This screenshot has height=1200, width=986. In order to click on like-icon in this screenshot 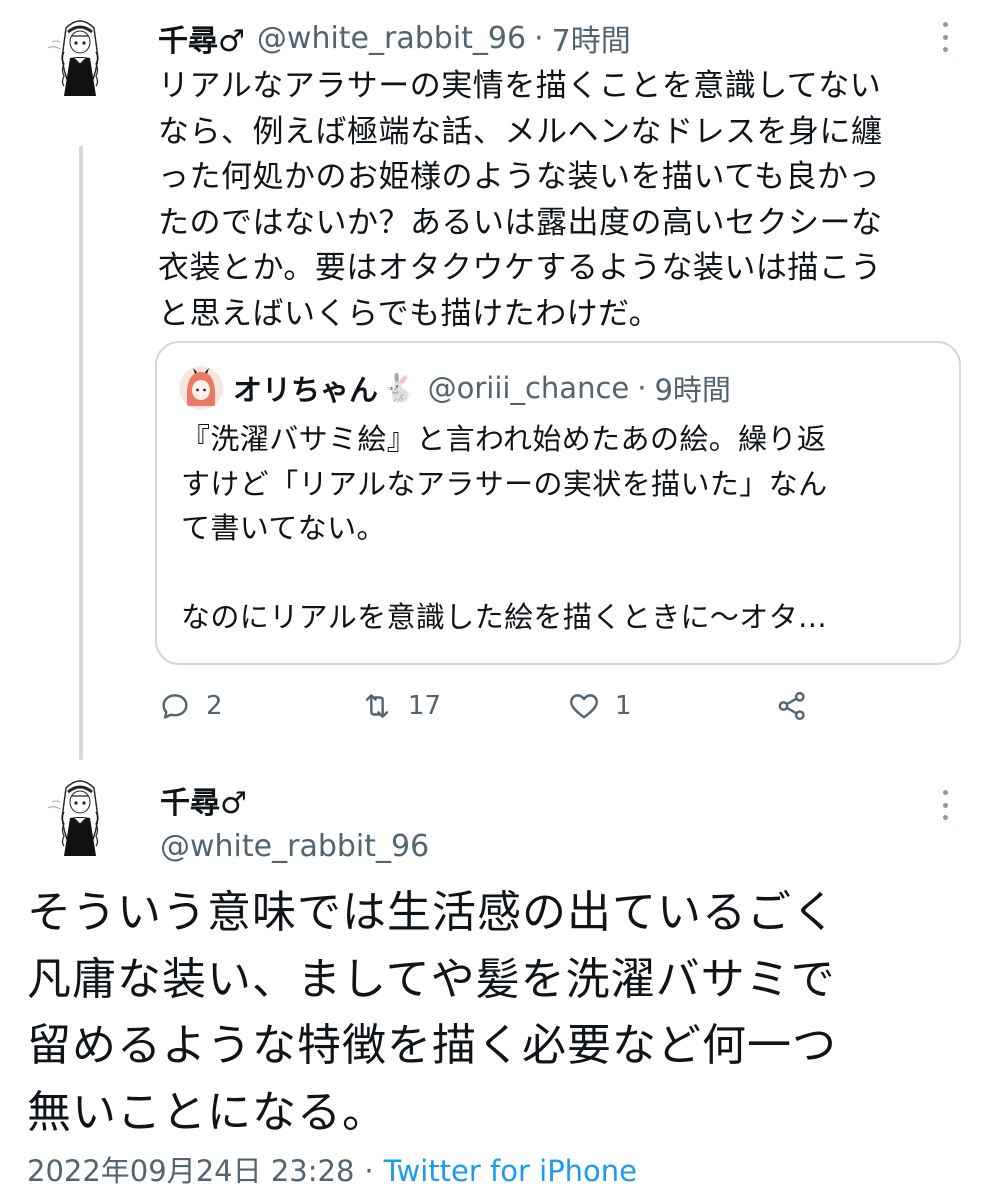, I will do `click(584, 706)`.